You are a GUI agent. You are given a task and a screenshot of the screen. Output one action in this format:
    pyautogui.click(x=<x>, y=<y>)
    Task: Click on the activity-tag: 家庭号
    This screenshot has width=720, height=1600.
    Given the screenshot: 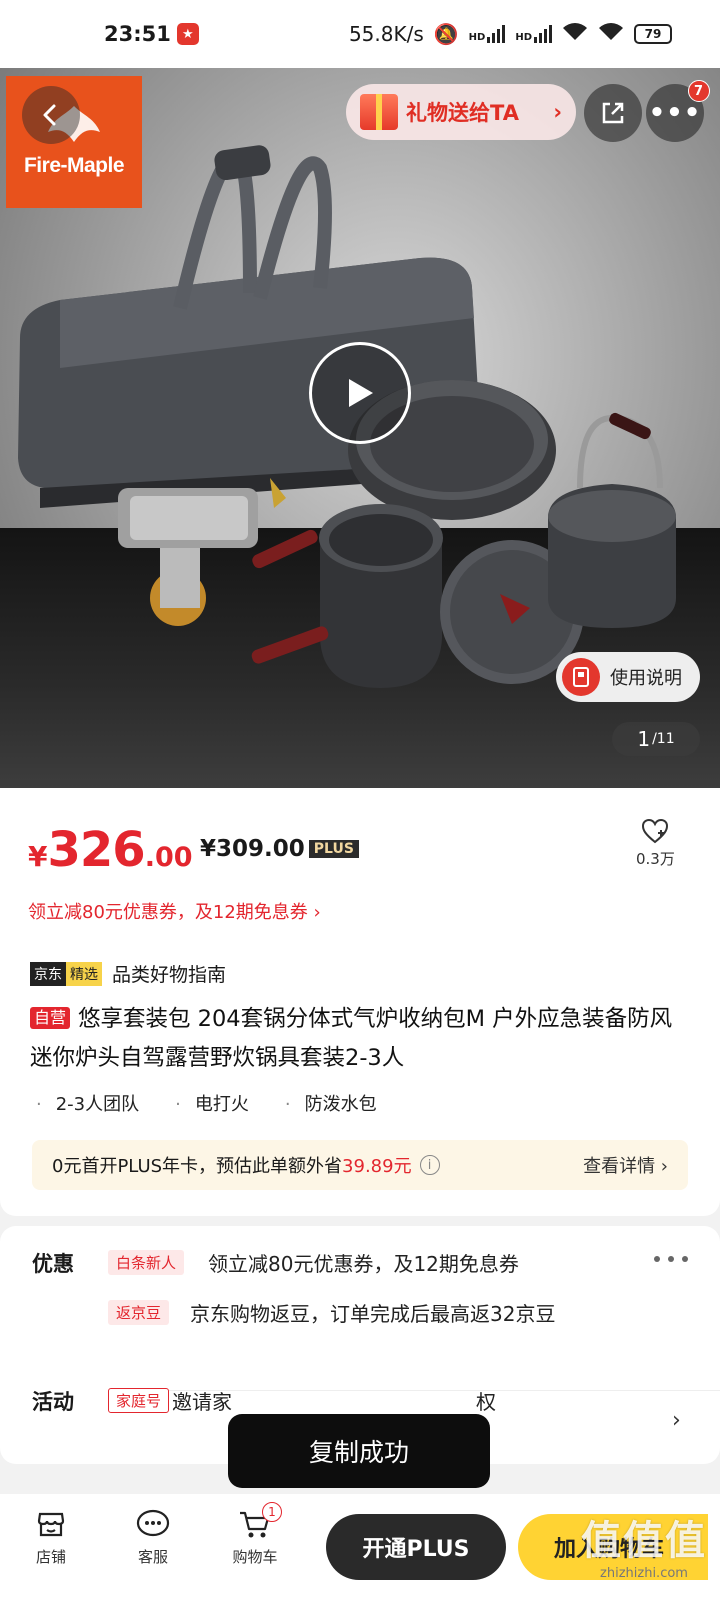 What is the action you would take?
    pyautogui.click(x=139, y=1400)
    